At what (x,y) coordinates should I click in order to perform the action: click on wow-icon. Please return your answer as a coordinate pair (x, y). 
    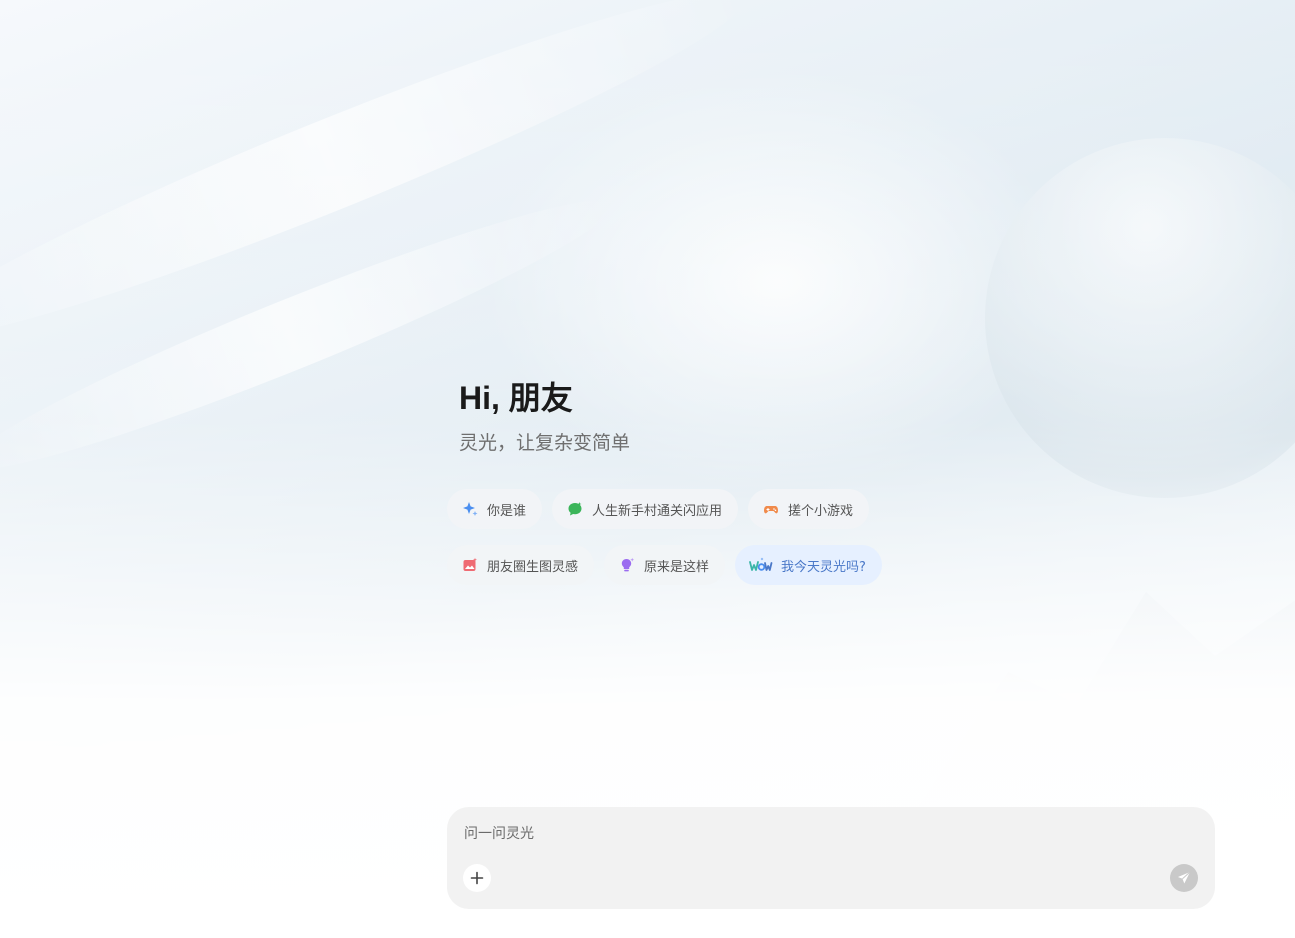
    Looking at the image, I should click on (761, 565).